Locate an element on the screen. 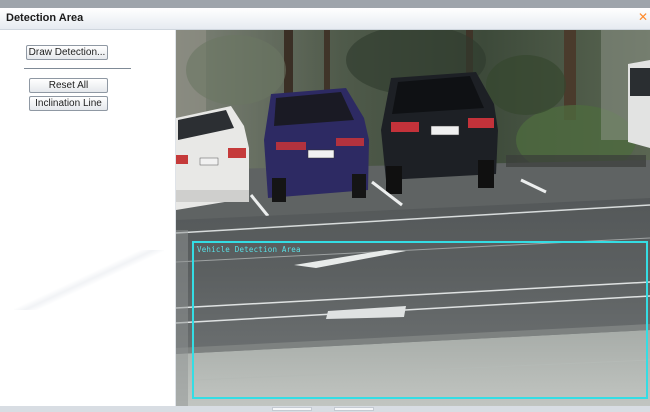 Image resolution: width=650 pixels, height=412 pixels. car-white is located at coordinates (212, 158).